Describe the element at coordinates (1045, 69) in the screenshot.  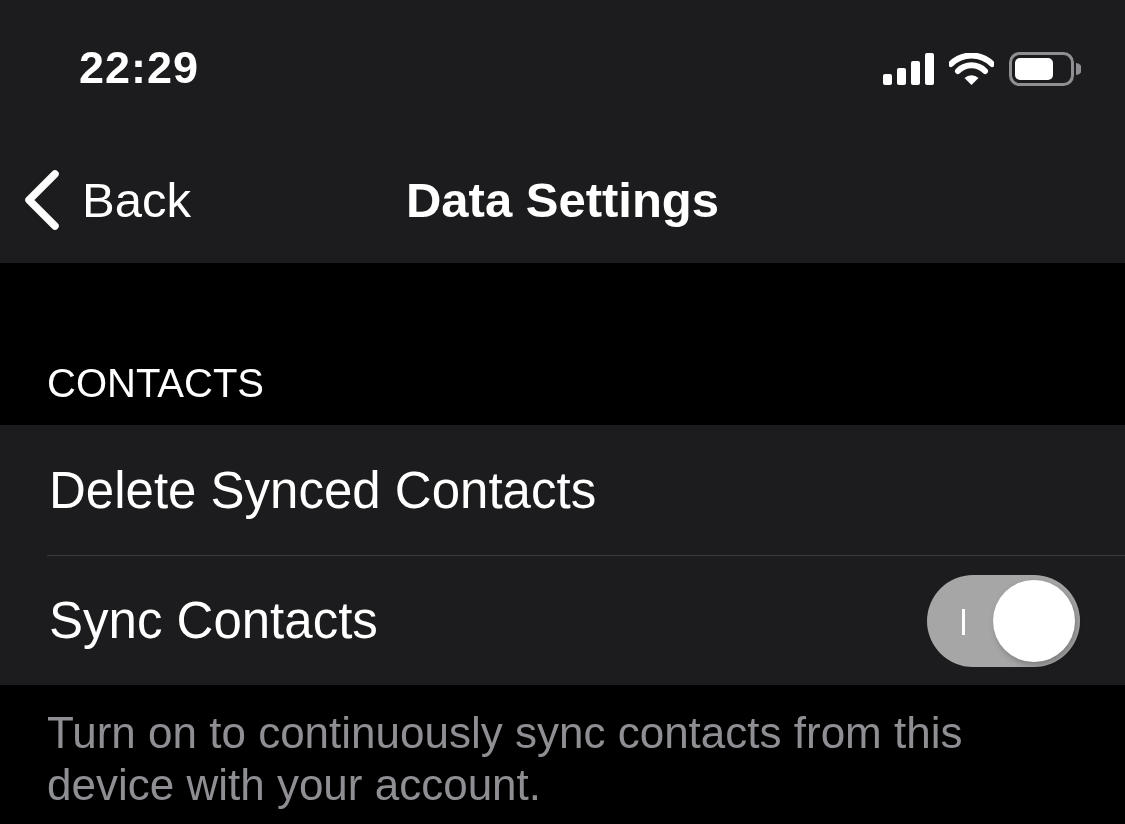
I see `battery-icon` at that location.